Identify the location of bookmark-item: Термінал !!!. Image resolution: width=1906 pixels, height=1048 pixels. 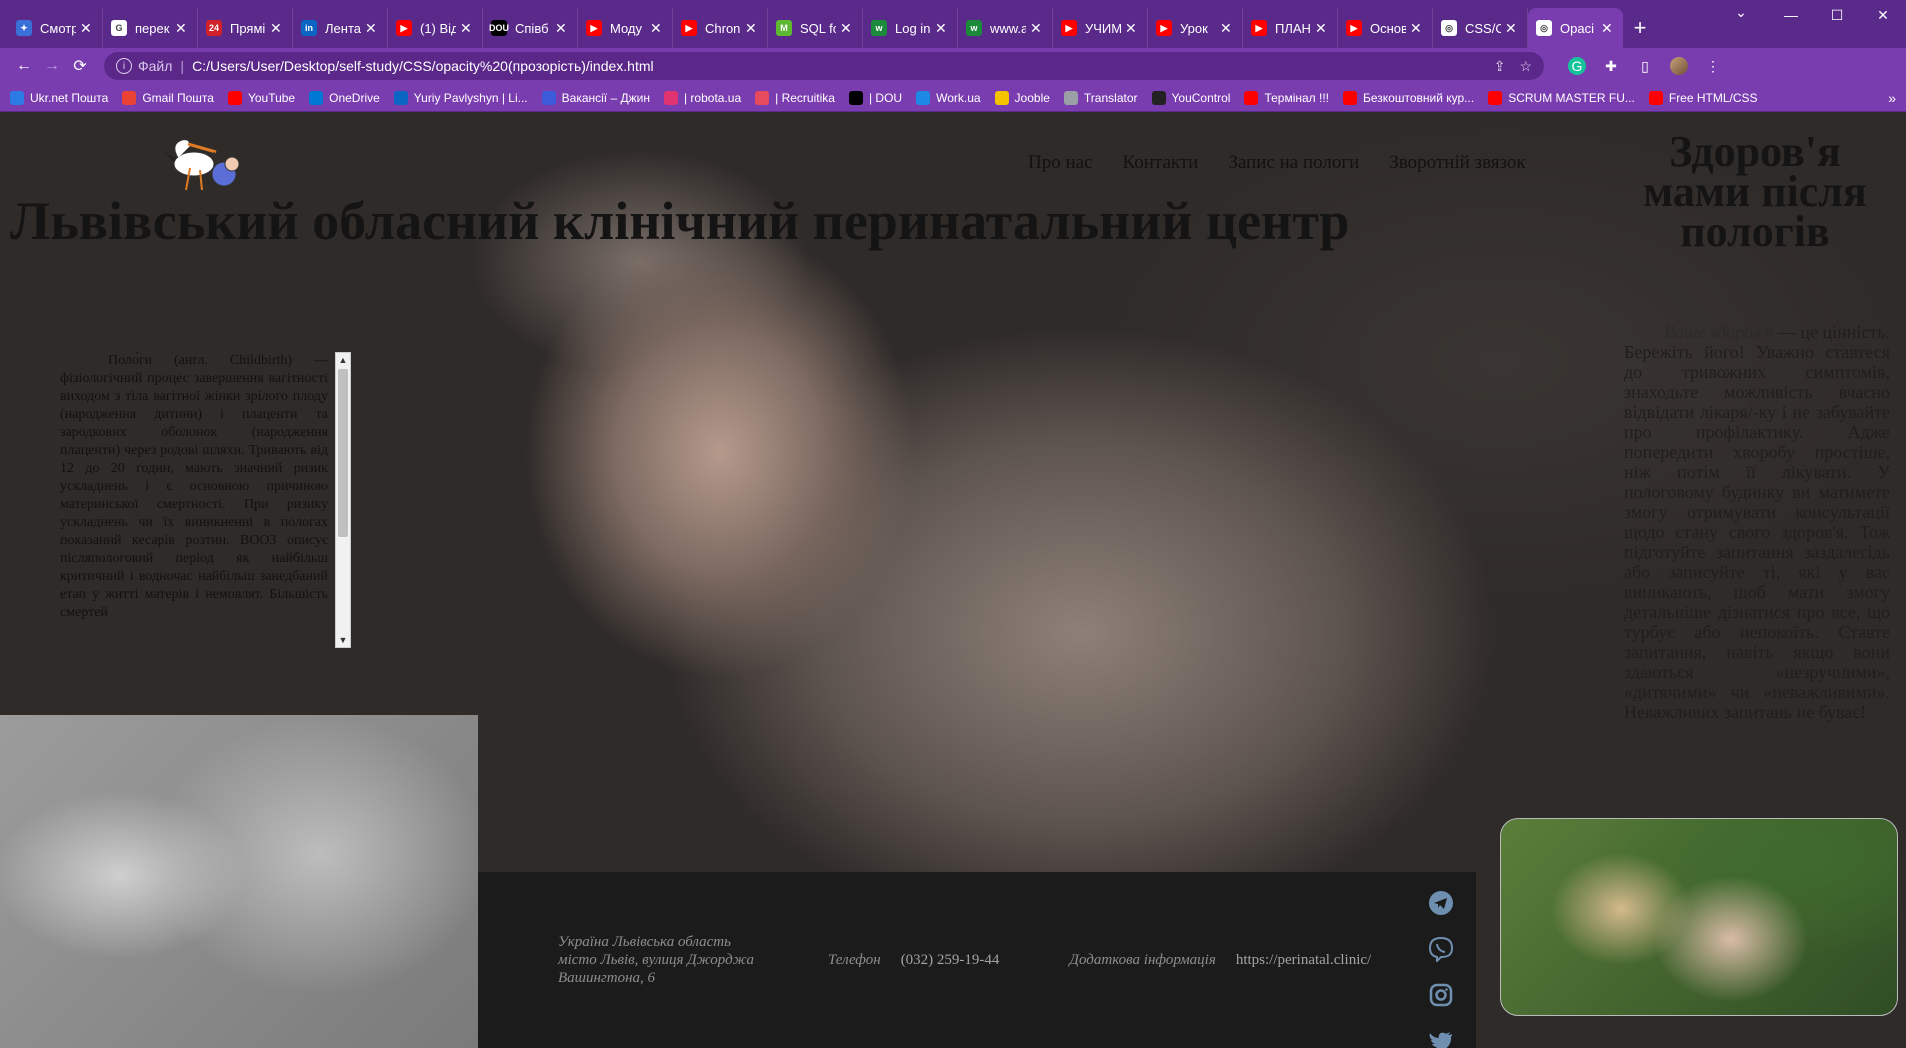
(1286, 97).